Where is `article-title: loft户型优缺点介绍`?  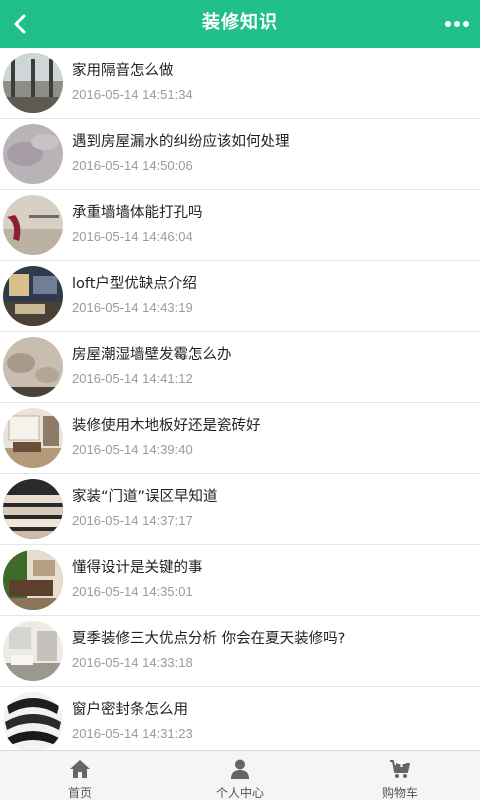
article-title: loft户型优缺点介绍 is located at coordinates (134, 284).